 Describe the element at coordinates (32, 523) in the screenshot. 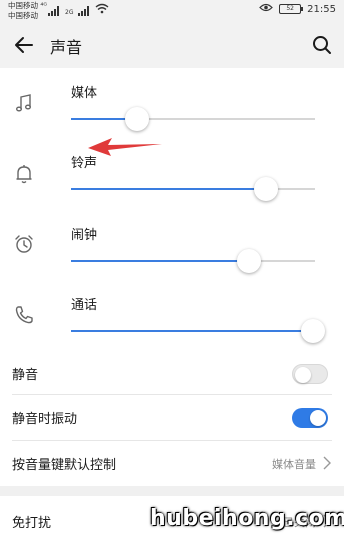

I see `dnd-label: 免打扰` at that location.